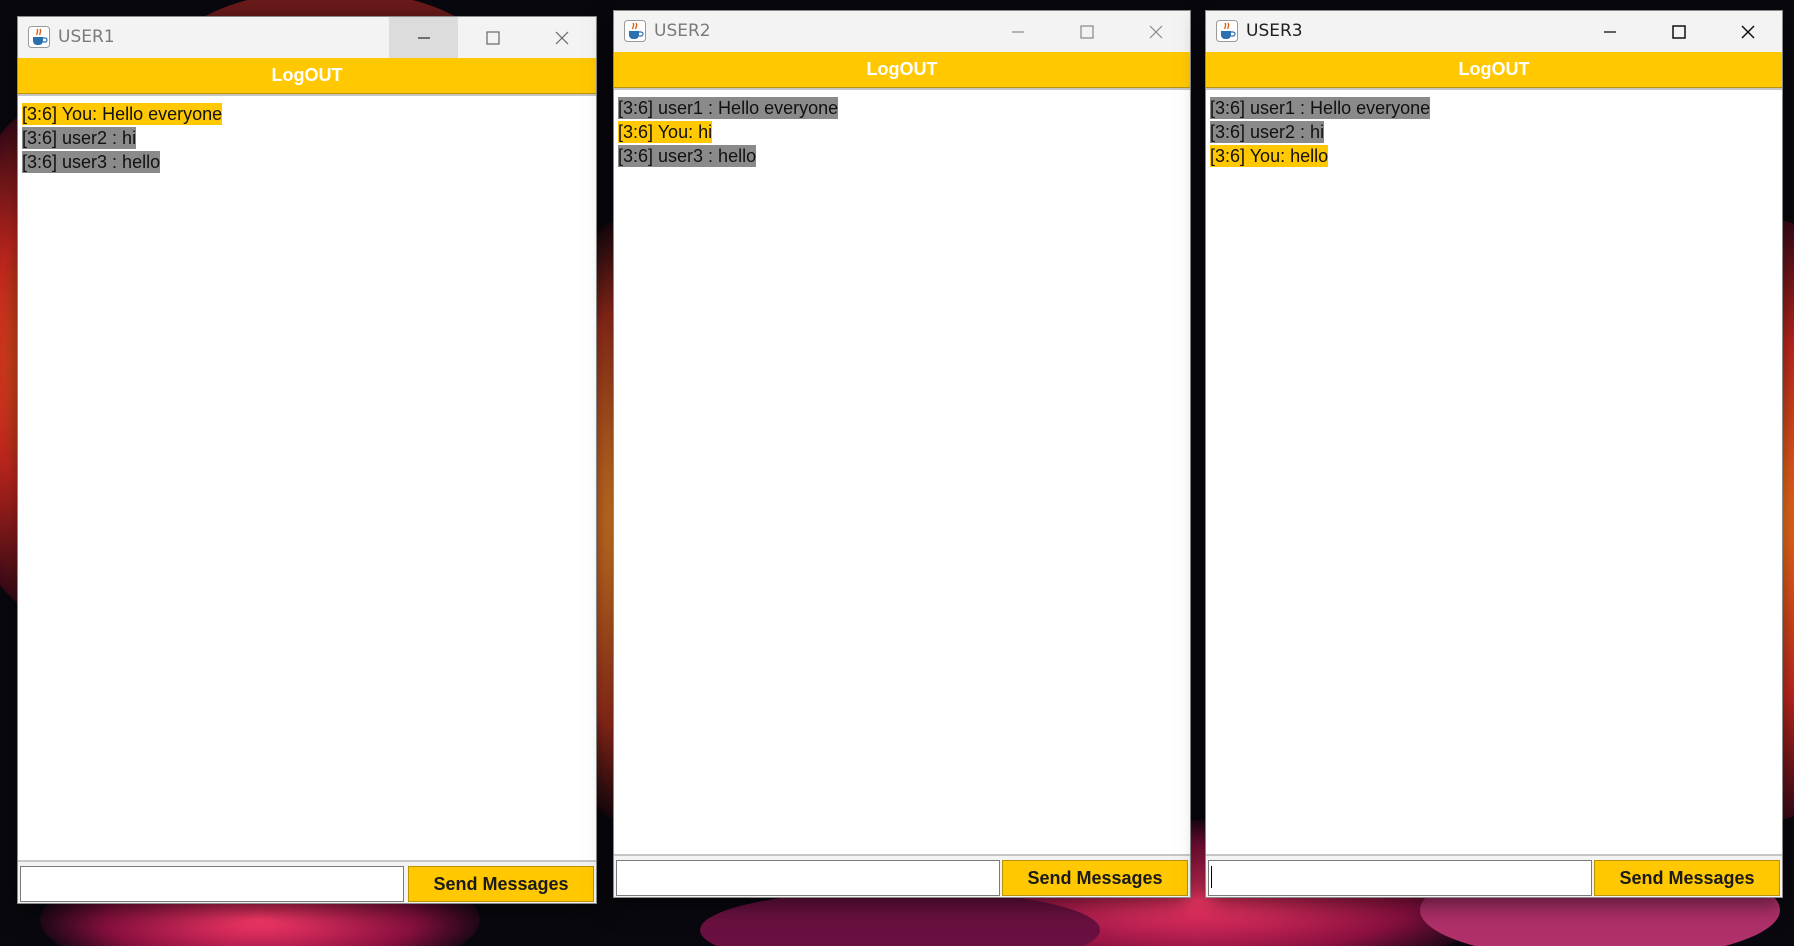  Describe the element at coordinates (1269, 156) in the screenshot. I see `message-text: [3:6] You: hello` at that location.